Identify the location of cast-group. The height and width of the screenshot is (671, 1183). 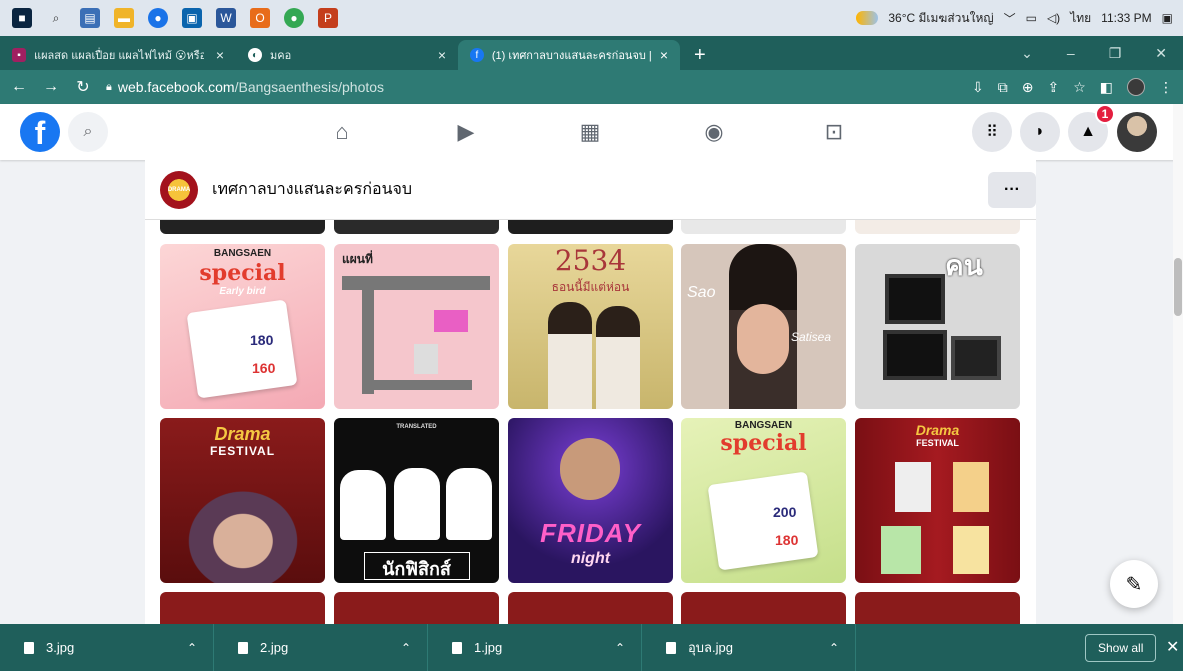
(243, 530).